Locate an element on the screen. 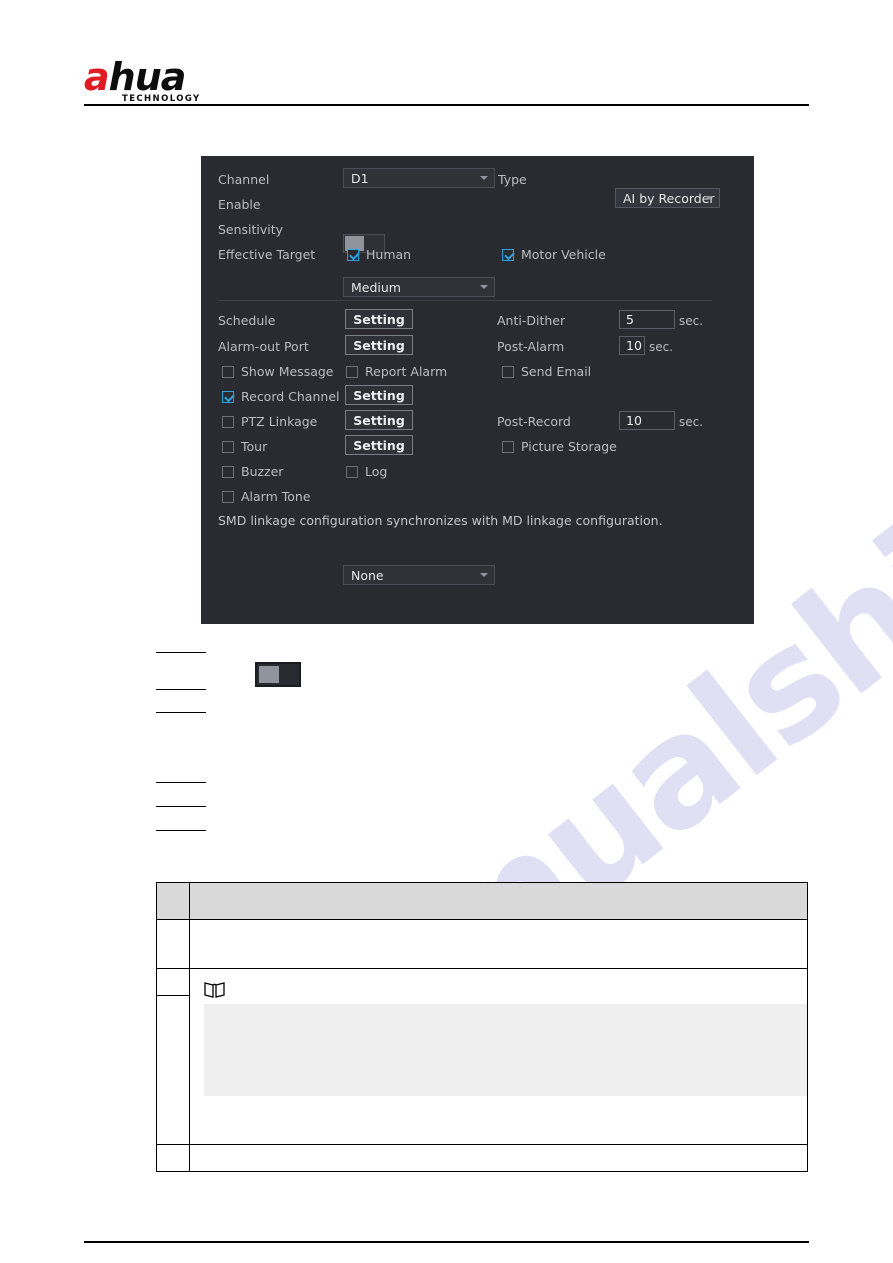 This screenshot has width=893, height=1263. log-label: Log is located at coordinates (376, 471).